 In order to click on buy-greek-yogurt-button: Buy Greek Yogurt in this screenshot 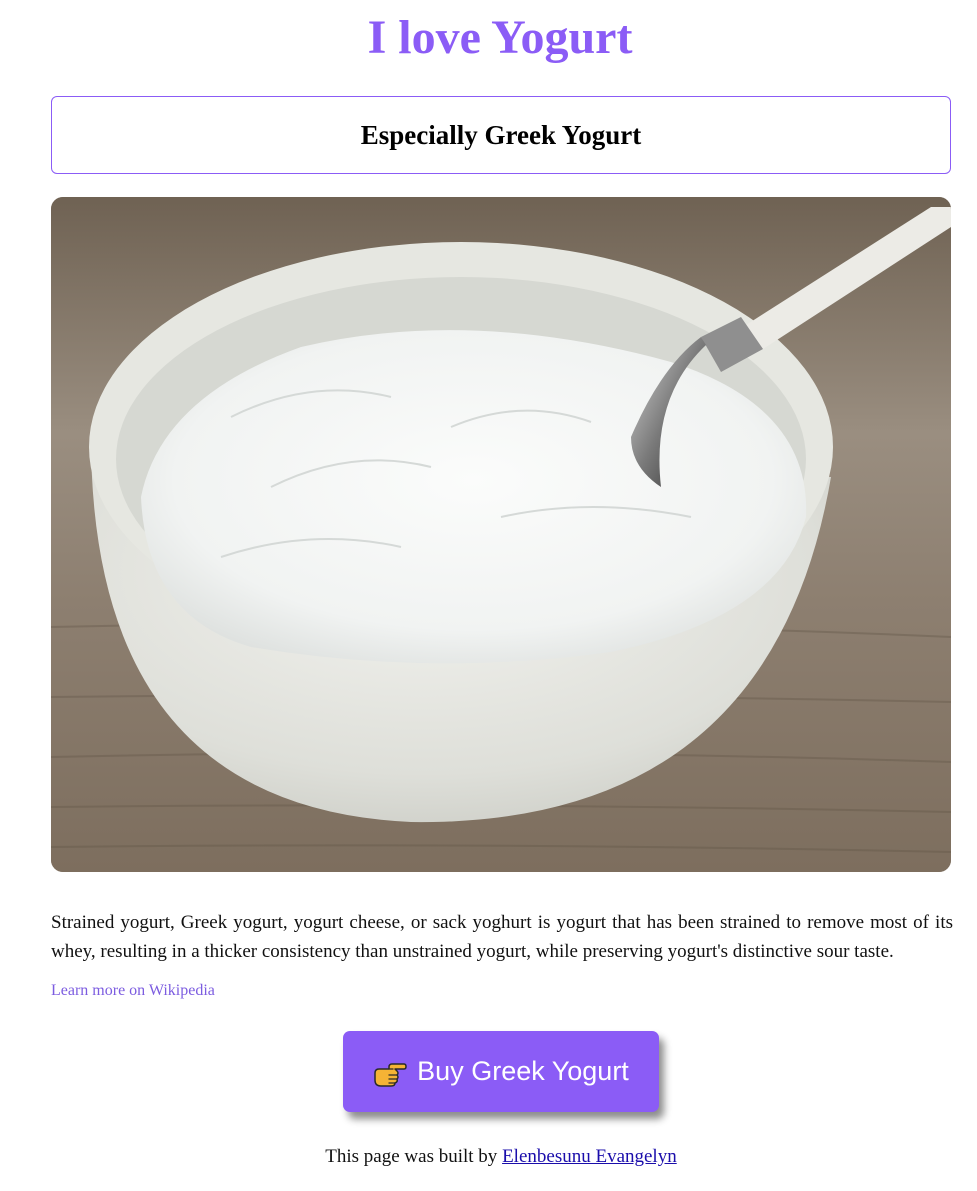, I will do `click(501, 1071)`.